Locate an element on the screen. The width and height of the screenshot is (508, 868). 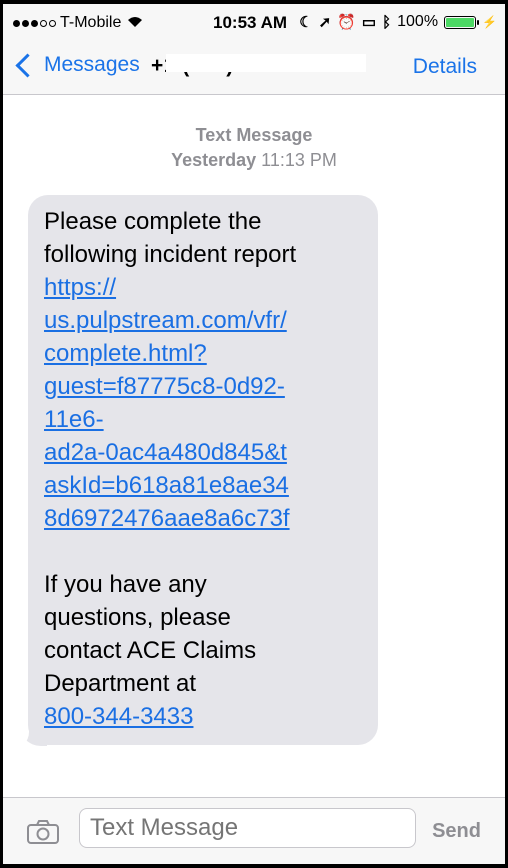
bluetooth-icon: ᛒ is located at coordinates (387, 22).